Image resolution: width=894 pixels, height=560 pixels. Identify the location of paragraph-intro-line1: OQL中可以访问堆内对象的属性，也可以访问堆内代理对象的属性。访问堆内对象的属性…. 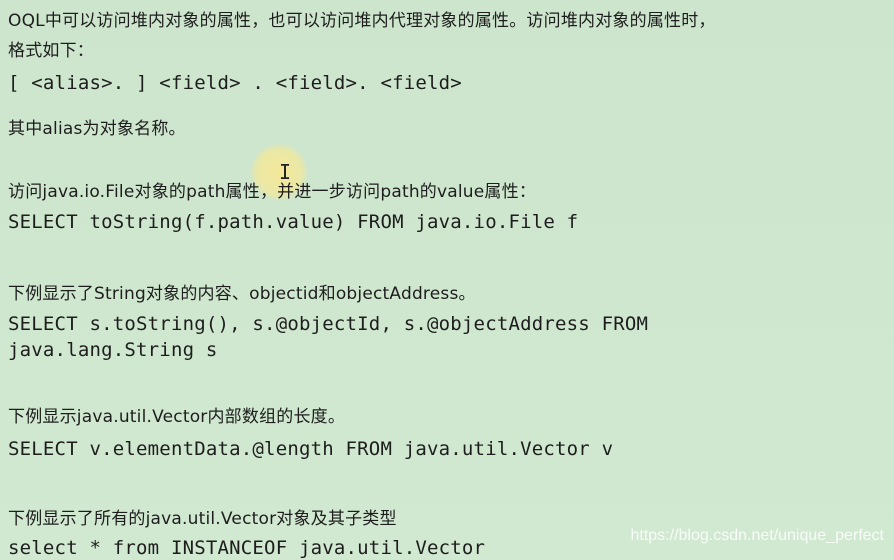
(362, 21).